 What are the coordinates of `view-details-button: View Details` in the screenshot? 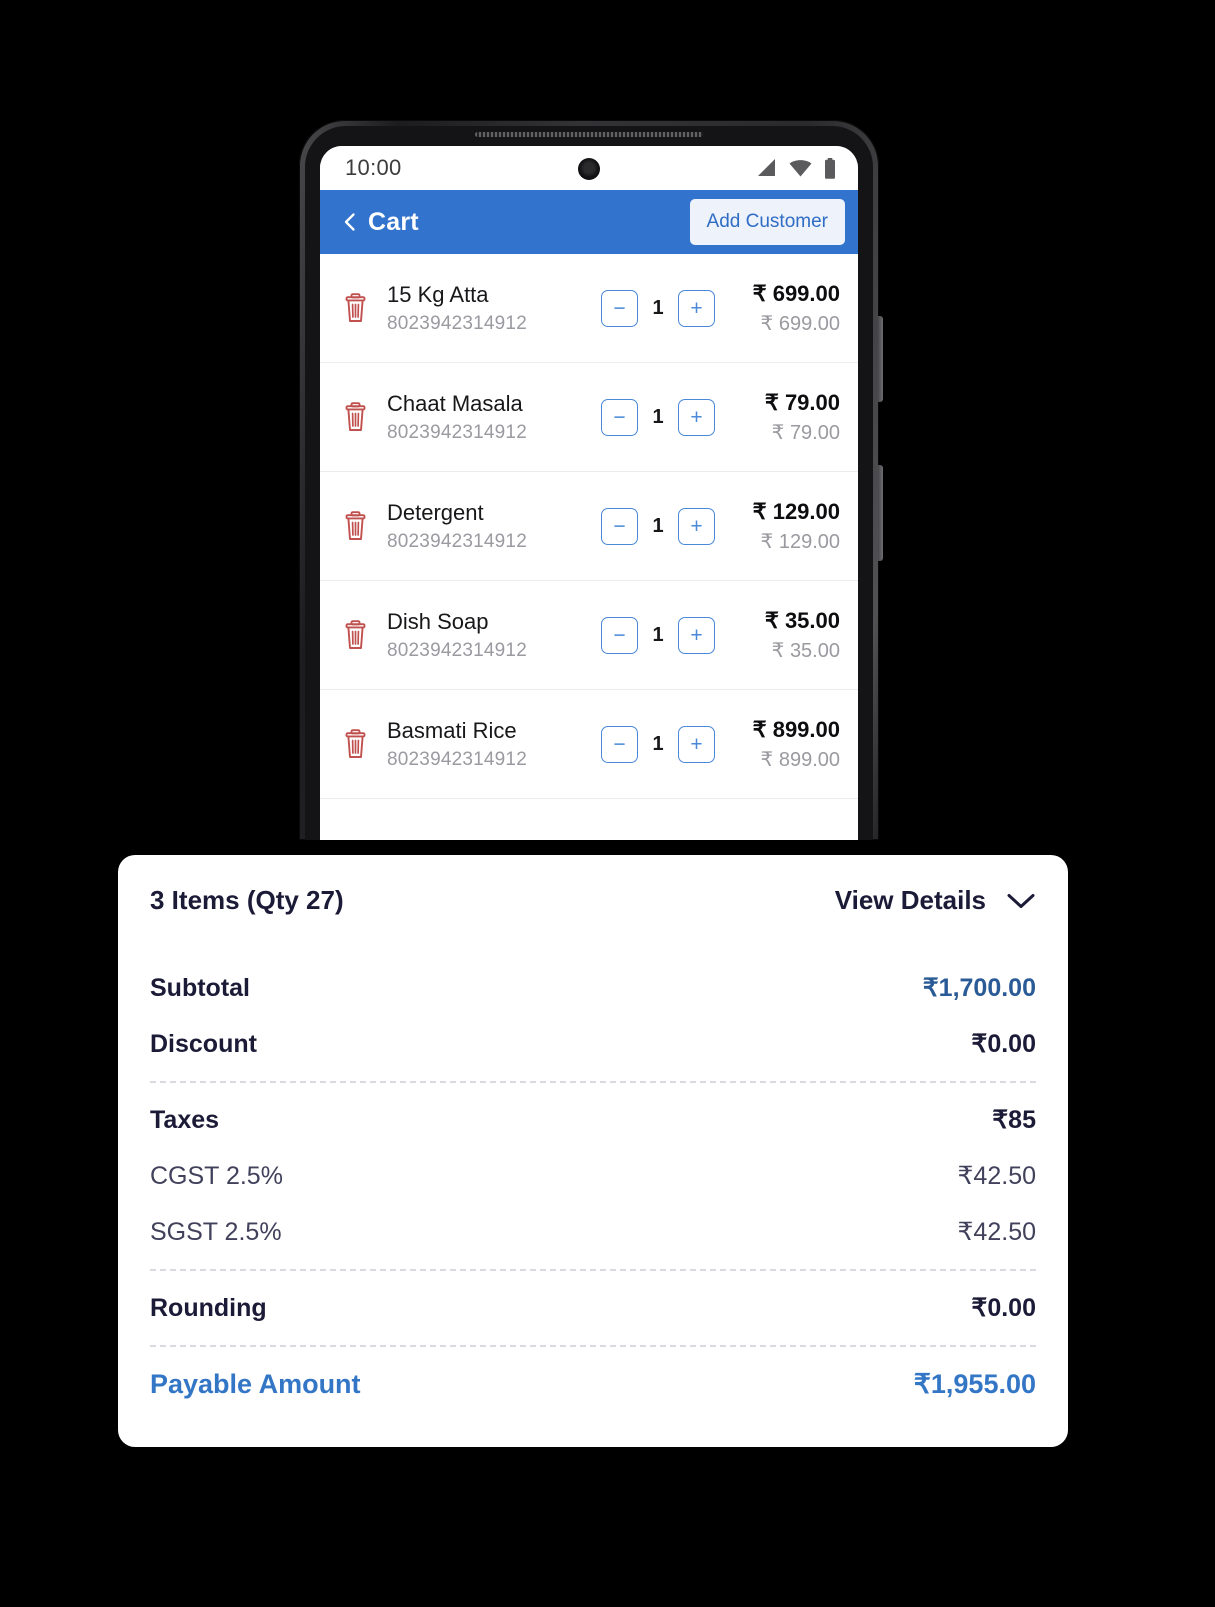 It's located at (935, 900).